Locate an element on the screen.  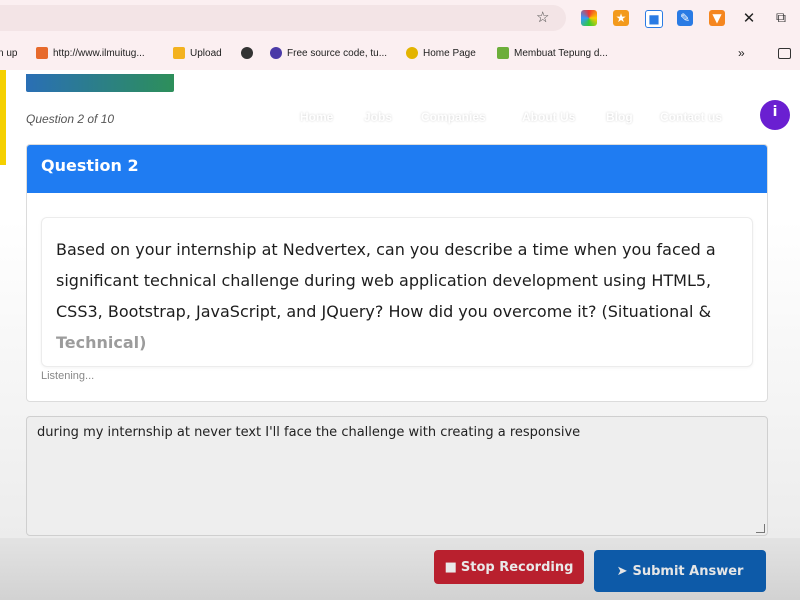
nav-companies: Companies is located at coordinates (453, 117).